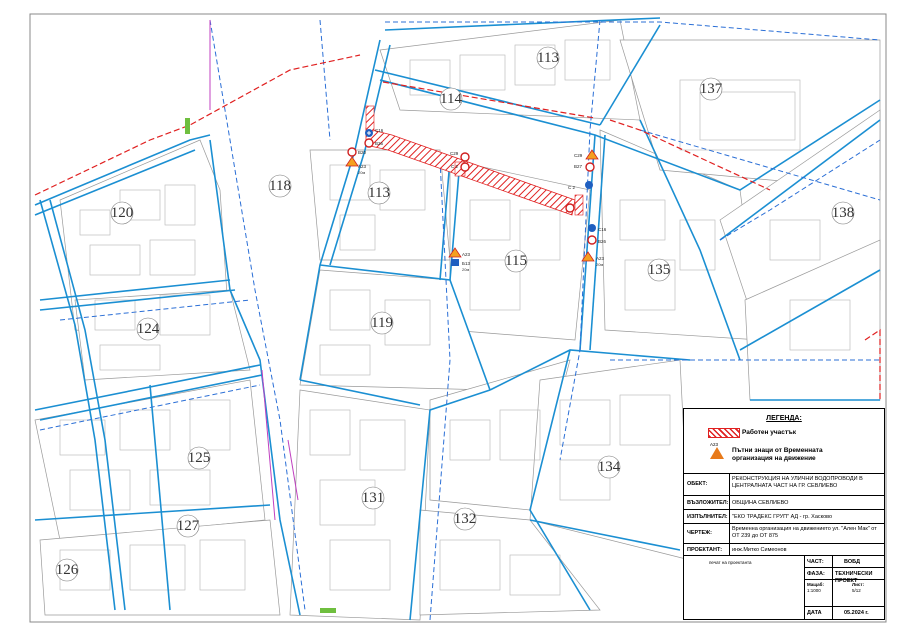 The width and height of the screenshot is (900, 636). I want to click on quarter-marker: 120, so click(122, 213).